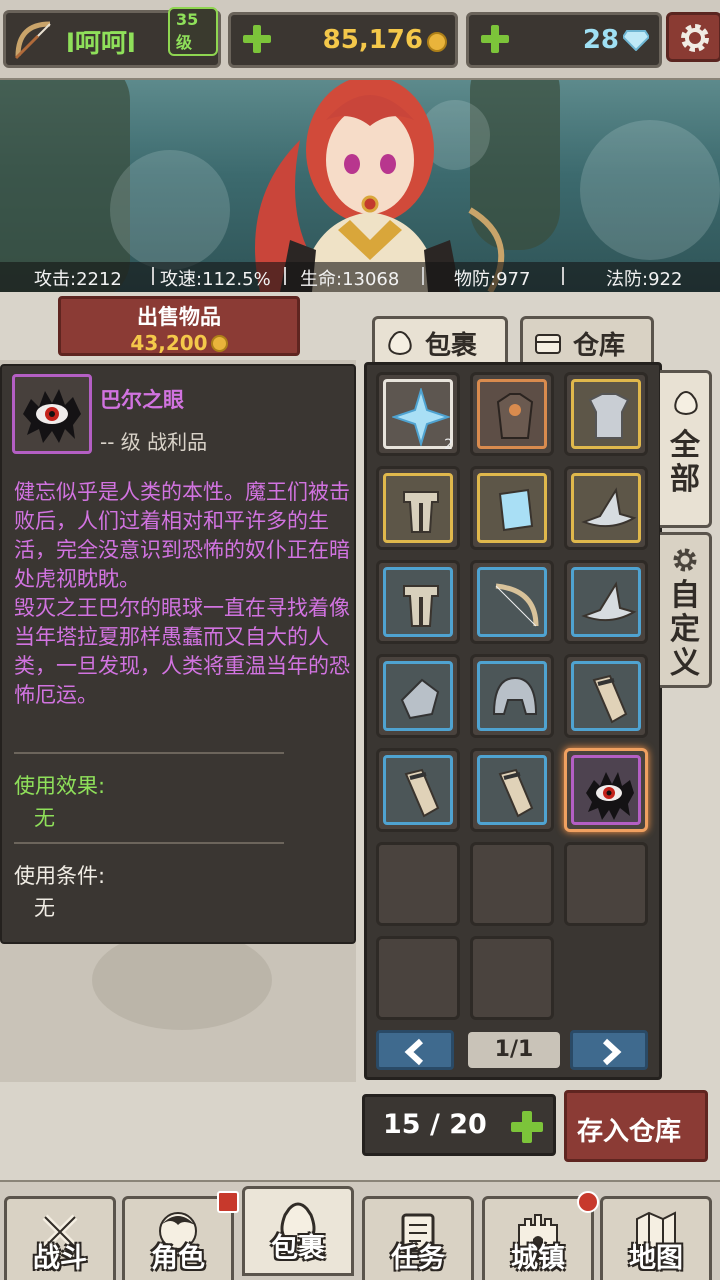 The width and height of the screenshot is (720, 1280). Describe the element at coordinates (154, 442) in the screenshot. I see `item-level: -- 级 战利品` at that location.